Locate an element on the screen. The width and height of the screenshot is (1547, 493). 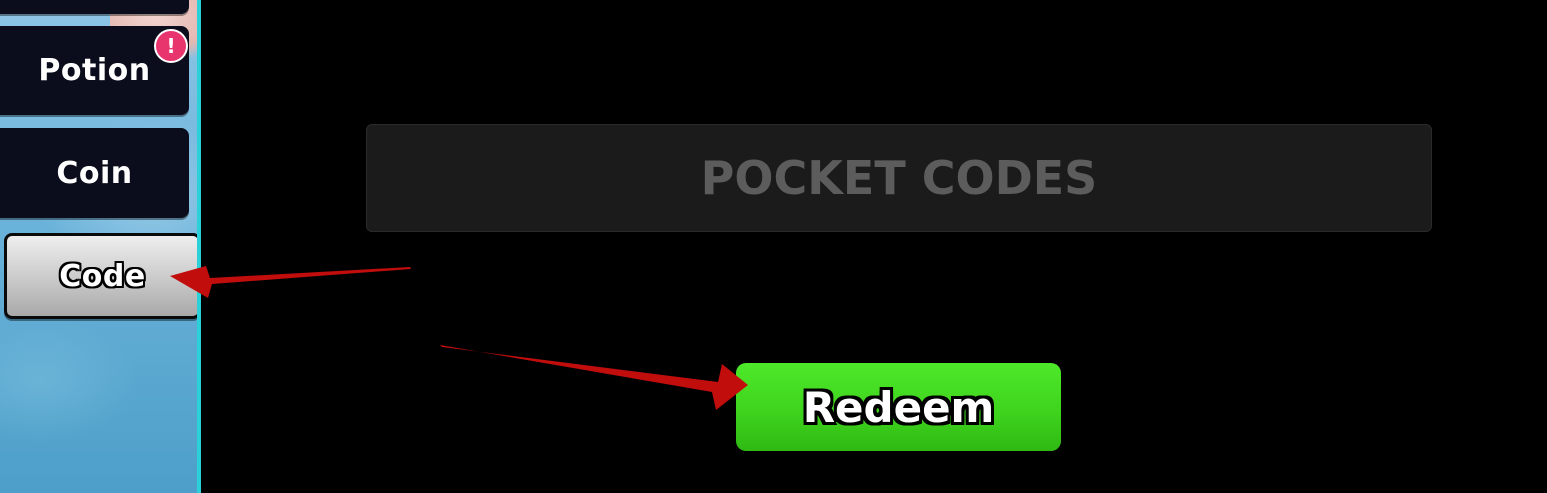
sidebar: Potion Coin Code is located at coordinates (99, 246).